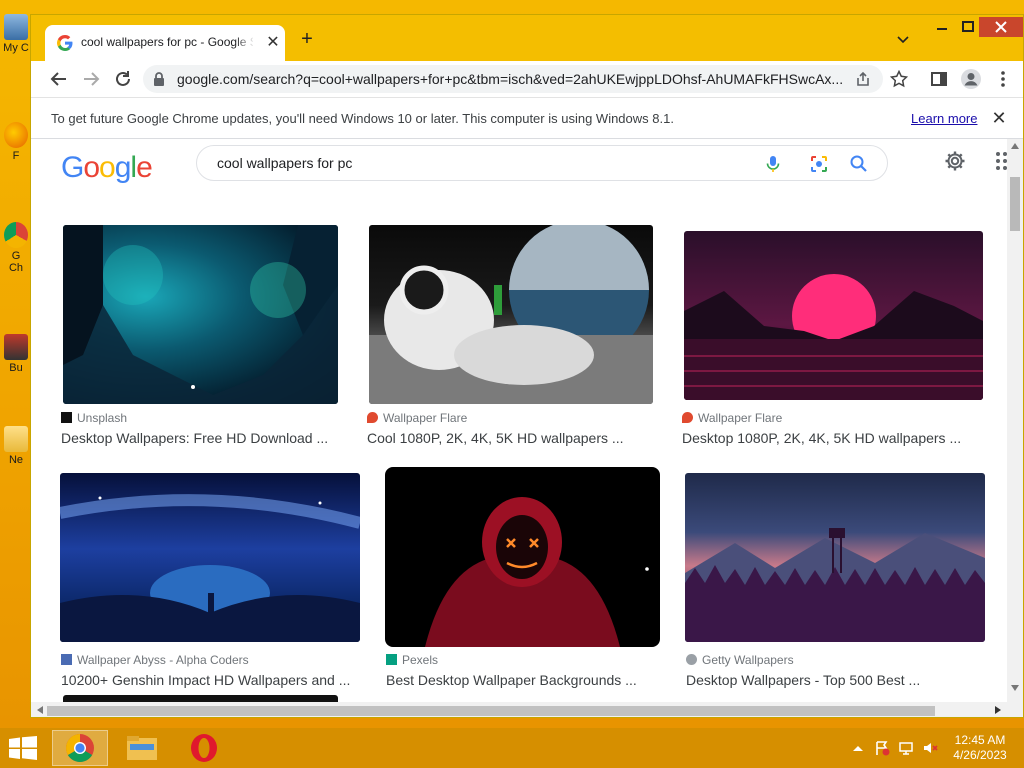 The height and width of the screenshot is (768, 1024). Describe the element at coordinates (1015, 420) in the screenshot. I see `vertical-scrollbar` at that location.